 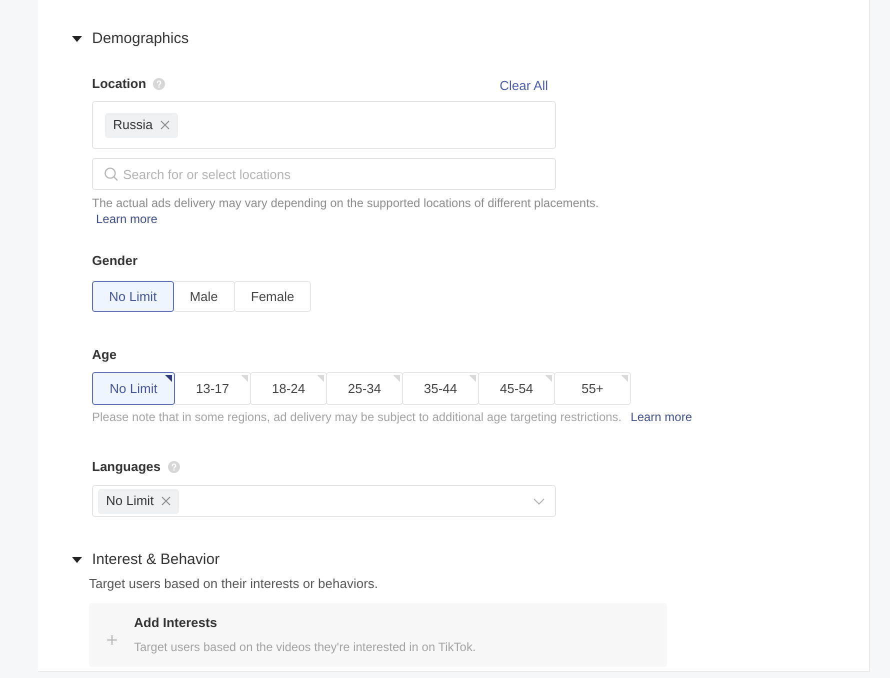 What do you see at coordinates (111, 174) in the screenshot?
I see `search-icon` at bounding box center [111, 174].